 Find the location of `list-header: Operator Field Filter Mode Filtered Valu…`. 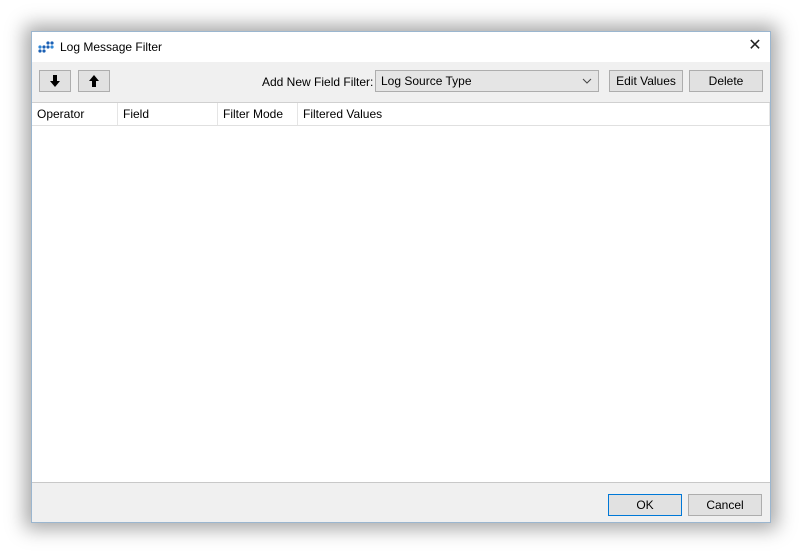

list-header: Operator Field Filter Mode Filtered Valu… is located at coordinates (401, 114).